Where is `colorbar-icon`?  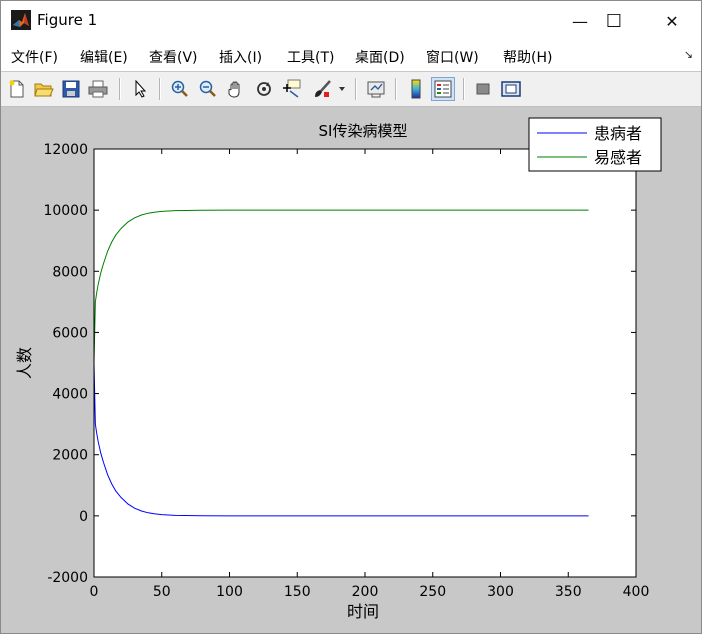
colorbar-icon is located at coordinates (416, 89).